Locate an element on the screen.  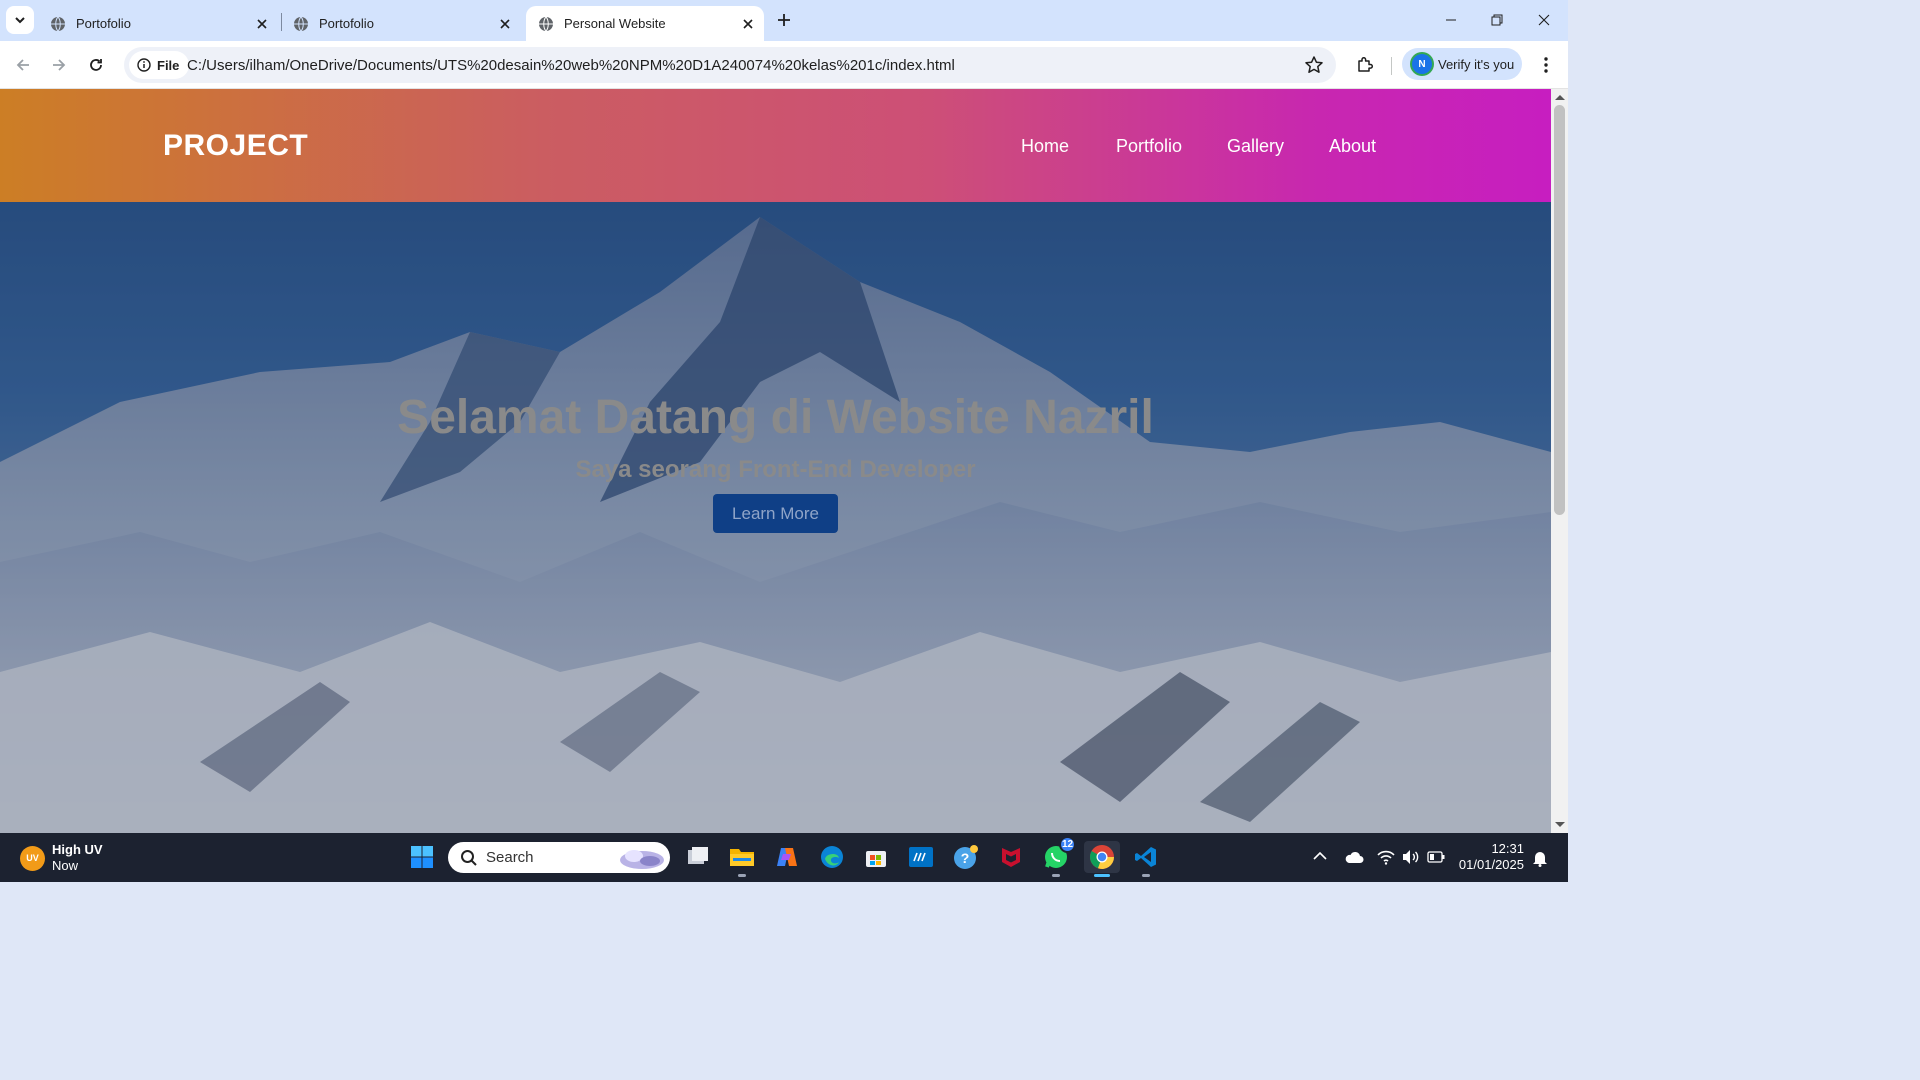
store-icon is located at coordinates (876, 859).